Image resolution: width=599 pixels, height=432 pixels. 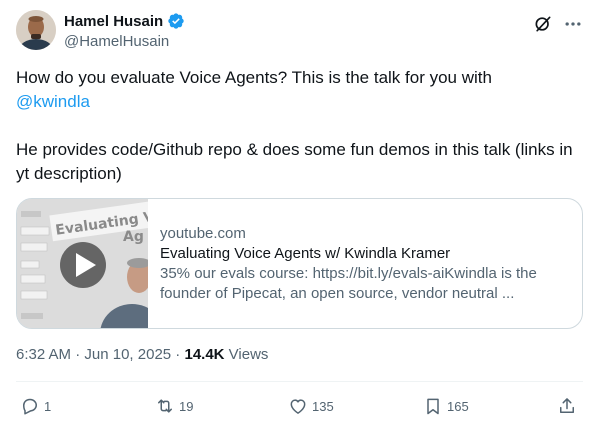 What do you see at coordinates (113, 21) in the screenshot?
I see `author-name: Hamel Husain` at bounding box center [113, 21].